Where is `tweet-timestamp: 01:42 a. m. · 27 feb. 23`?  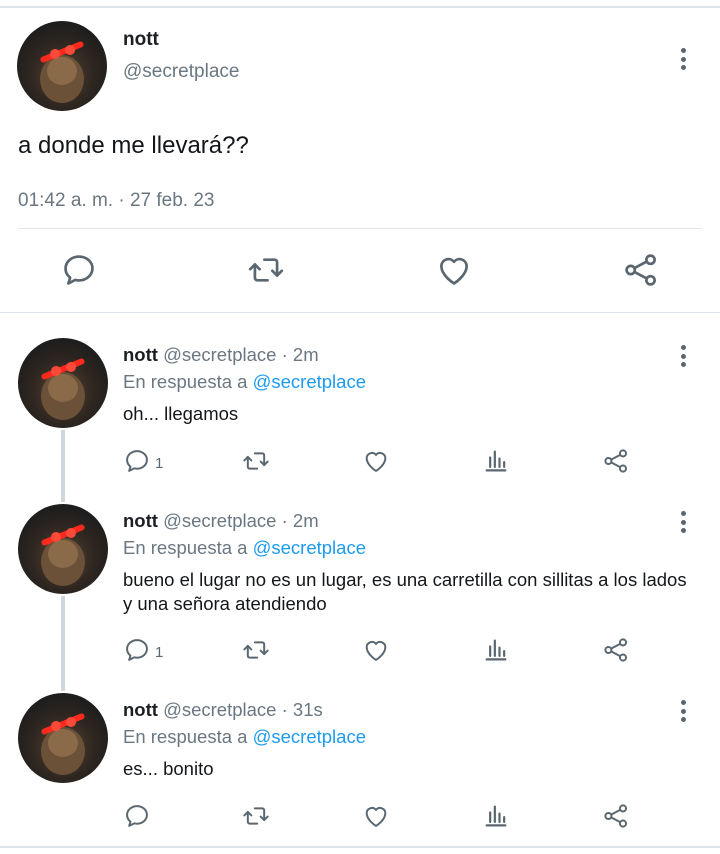
tweet-timestamp: 01:42 a. m. · 27 feb. 23 is located at coordinates (116, 200).